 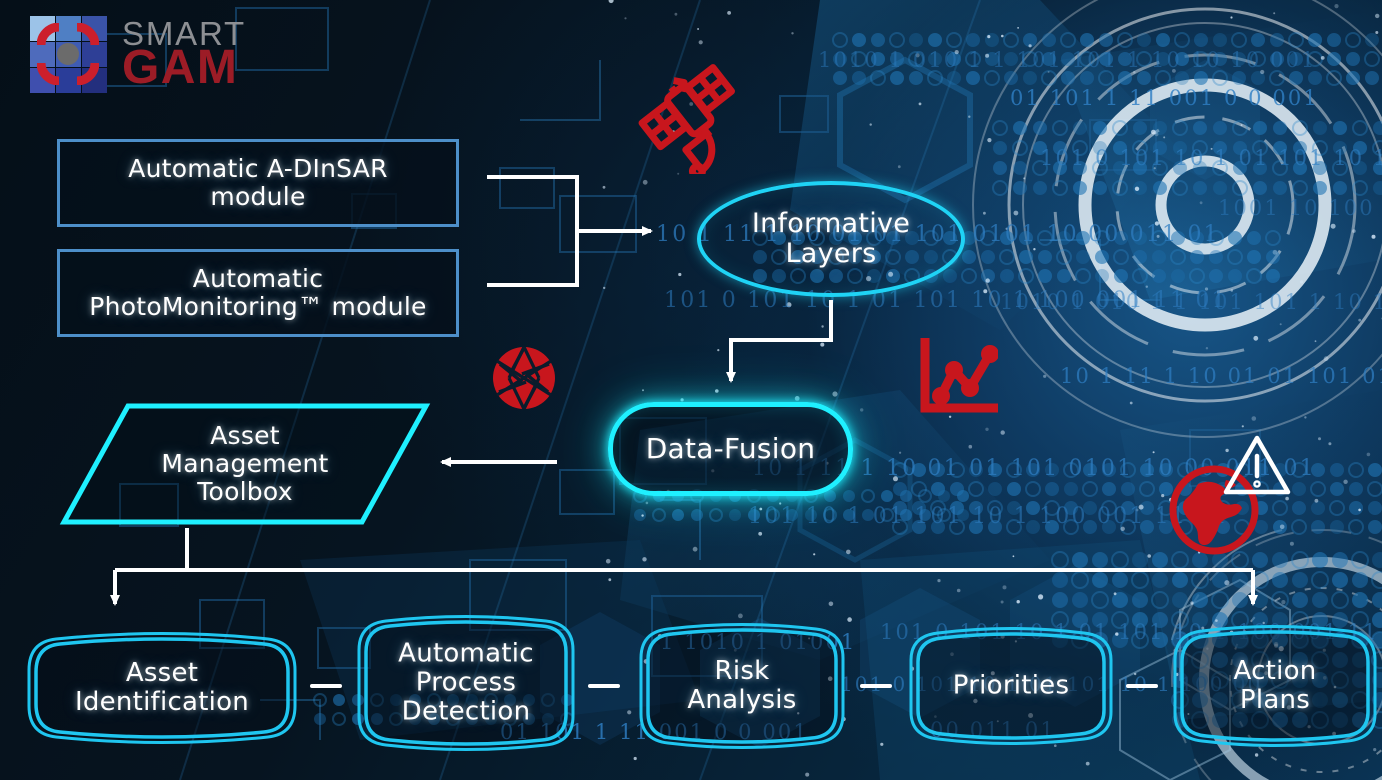 I want to click on line-chart-icon, so click(x=959, y=375).